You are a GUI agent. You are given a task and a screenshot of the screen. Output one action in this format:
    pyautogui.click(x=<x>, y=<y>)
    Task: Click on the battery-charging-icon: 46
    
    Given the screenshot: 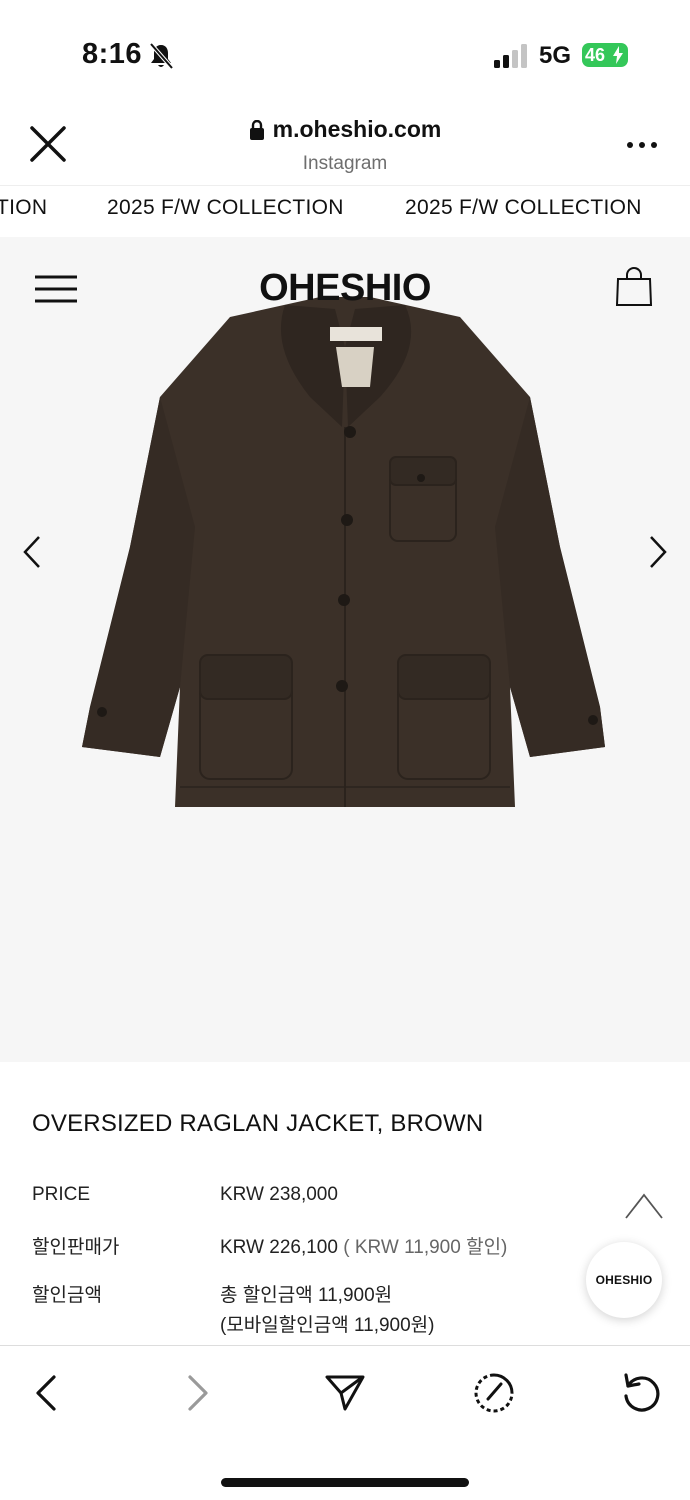 What is the action you would take?
    pyautogui.click(x=605, y=55)
    